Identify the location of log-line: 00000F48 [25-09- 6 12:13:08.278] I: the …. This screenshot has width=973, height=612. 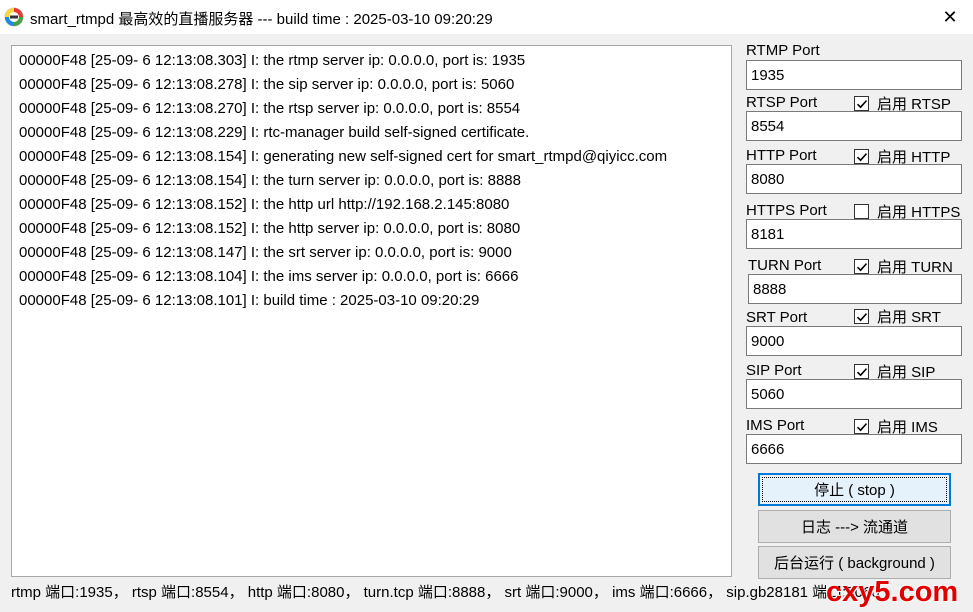
(267, 84).